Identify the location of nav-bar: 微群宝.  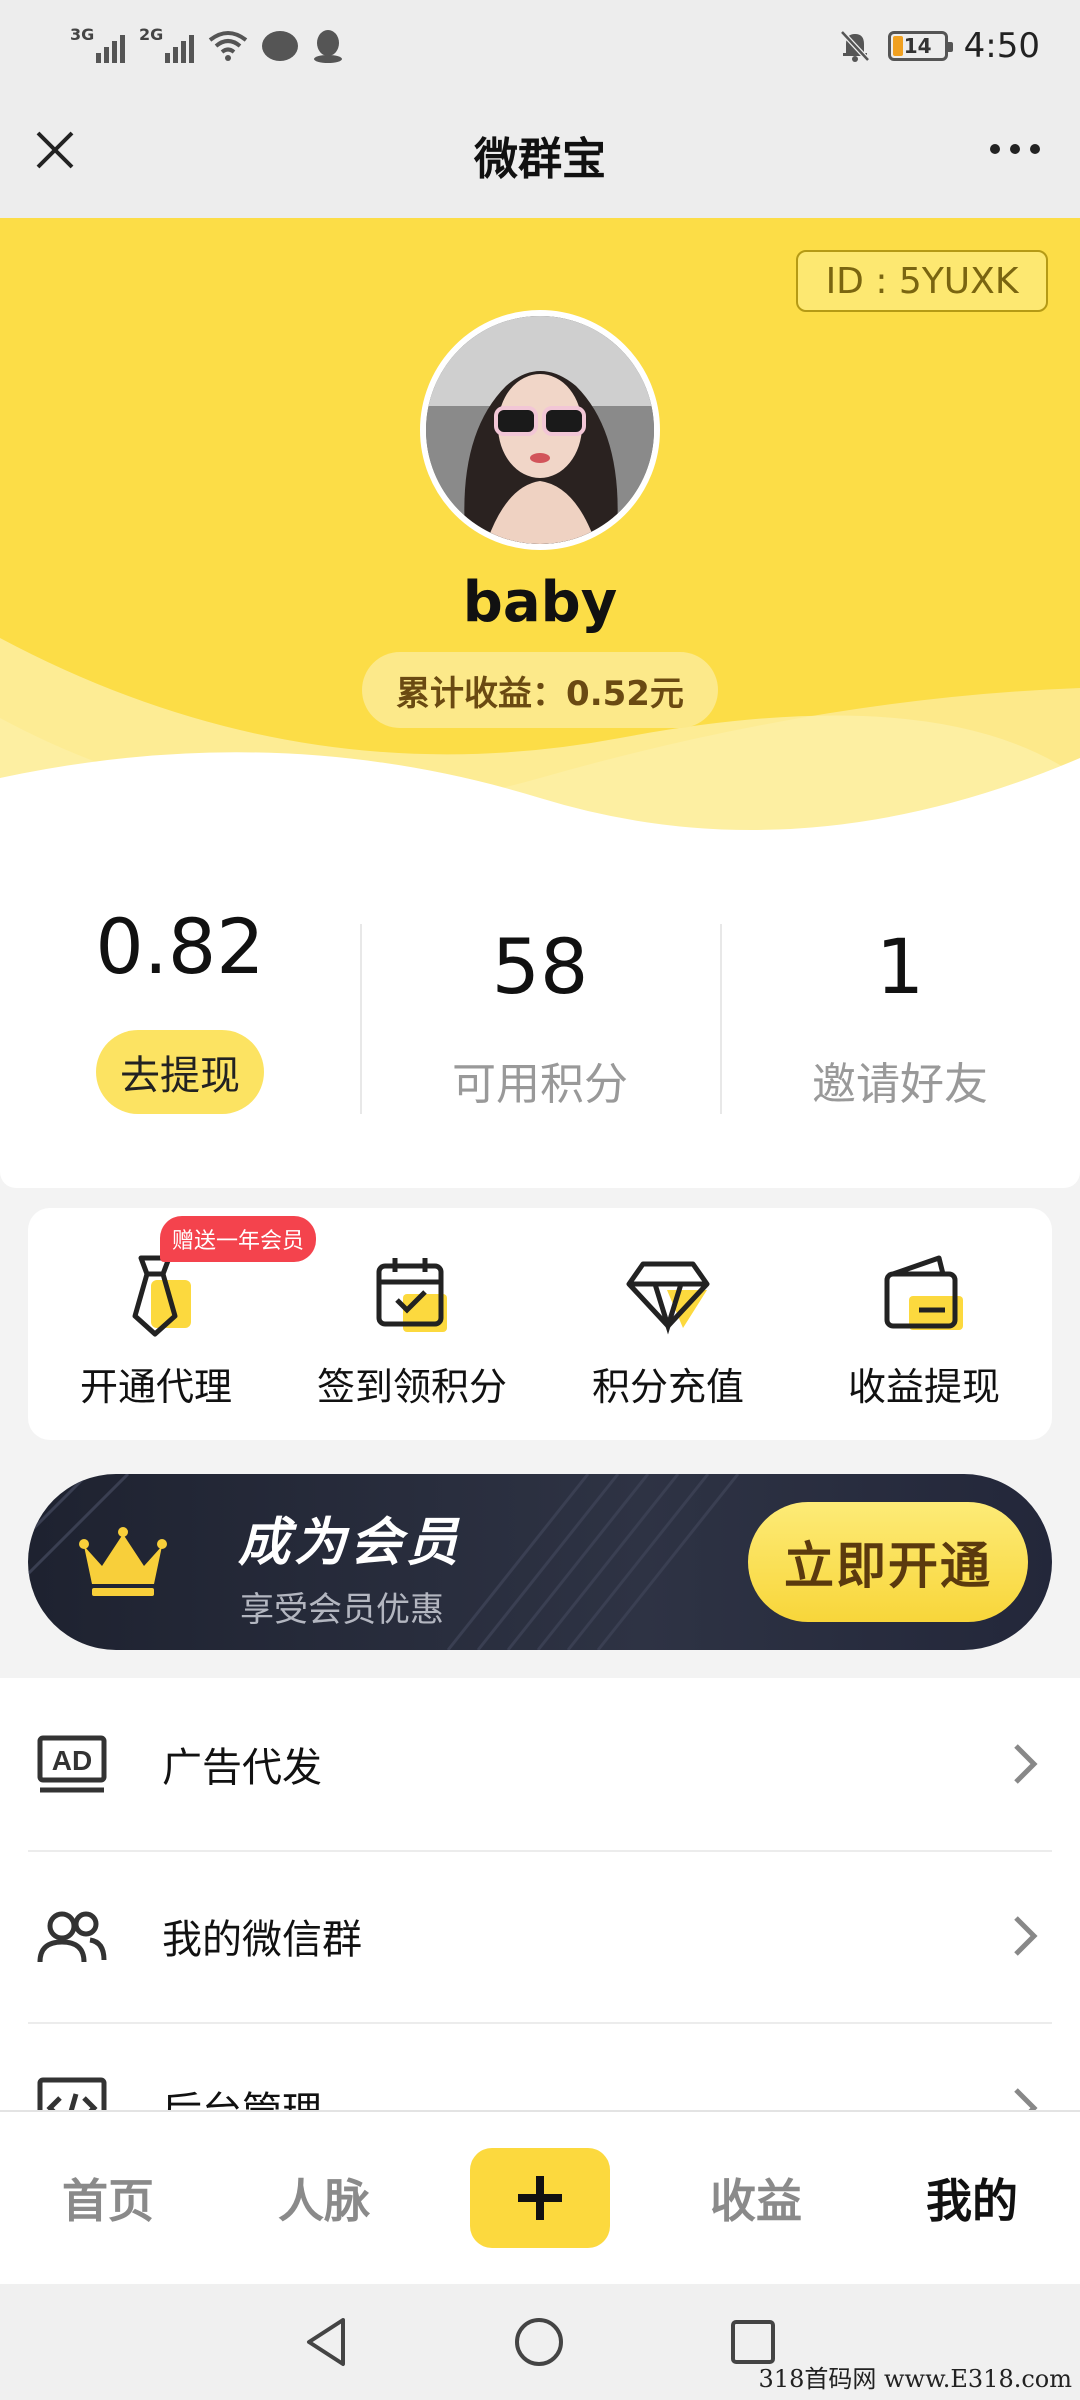
(540, 155).